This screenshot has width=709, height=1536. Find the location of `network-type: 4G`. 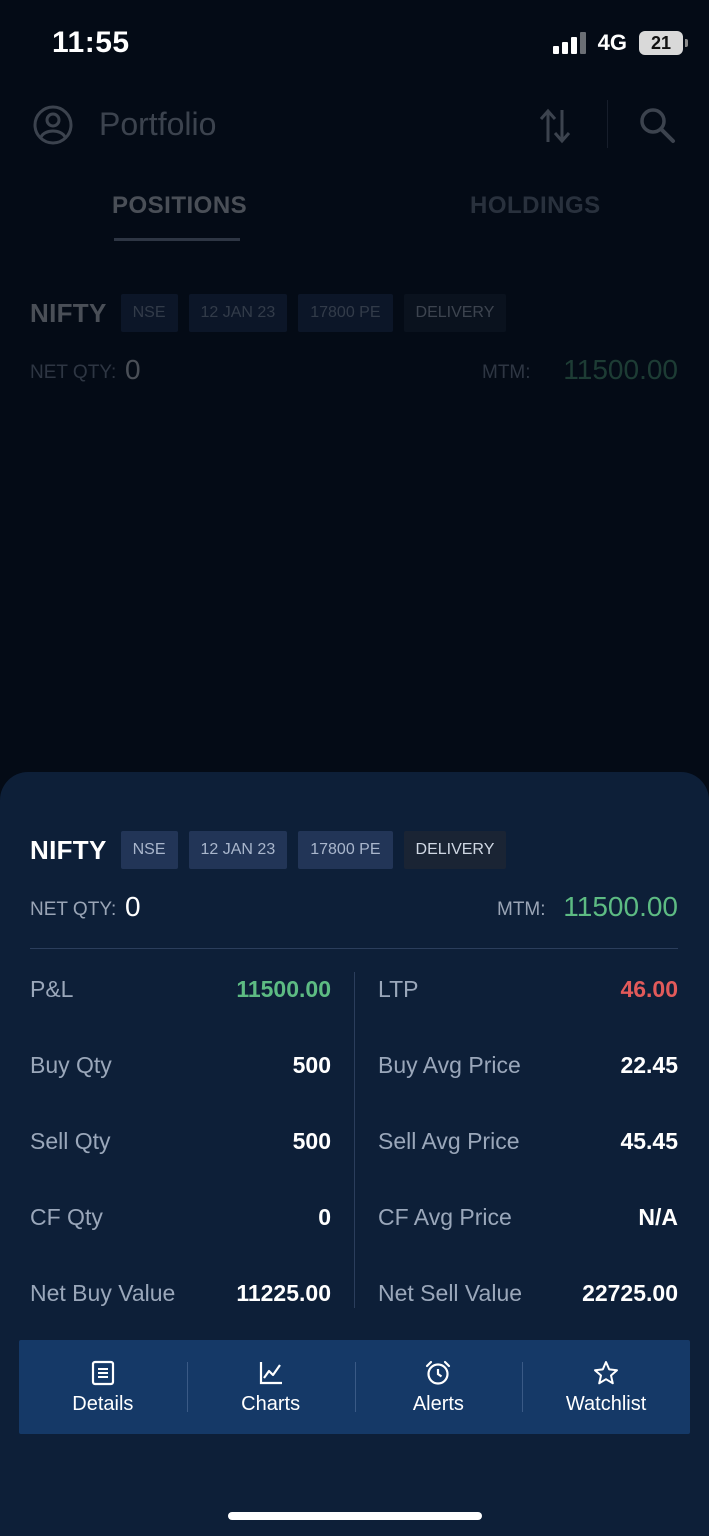

network-type: 4G is located at coordinates (612, 42).